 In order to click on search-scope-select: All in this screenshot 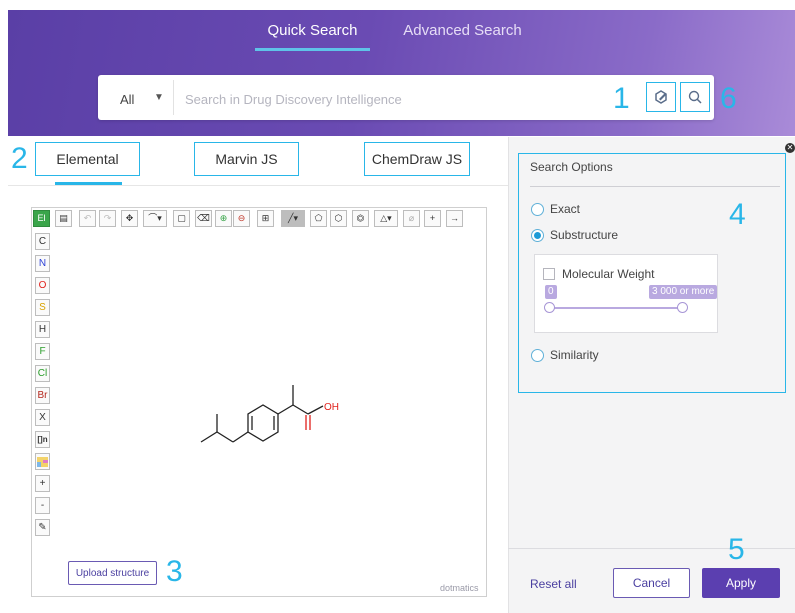, I will do `click(127, 99)`.